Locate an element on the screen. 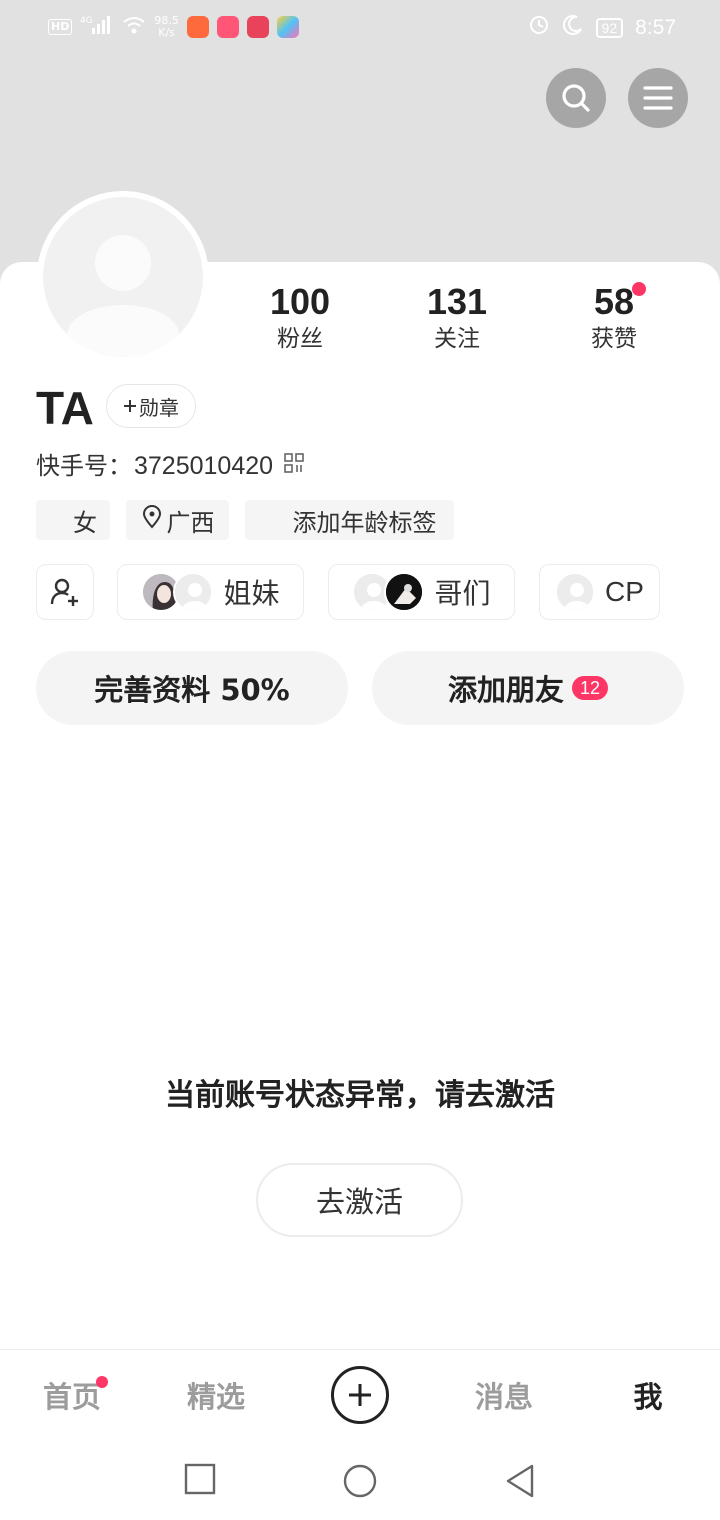 This screenshot has height=1520, width=720. add-user-button is located at coordinates (65, 592).